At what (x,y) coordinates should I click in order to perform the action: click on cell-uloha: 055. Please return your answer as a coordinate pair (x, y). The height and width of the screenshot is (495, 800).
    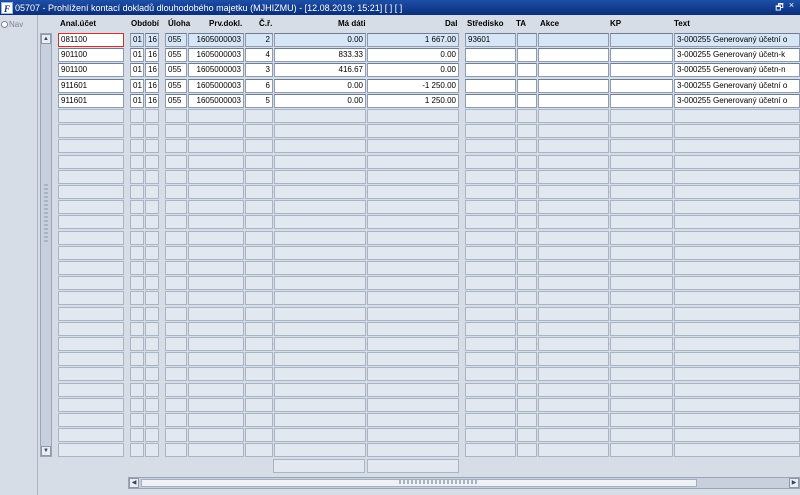
    Looking at the image, I should click on (176, 70).